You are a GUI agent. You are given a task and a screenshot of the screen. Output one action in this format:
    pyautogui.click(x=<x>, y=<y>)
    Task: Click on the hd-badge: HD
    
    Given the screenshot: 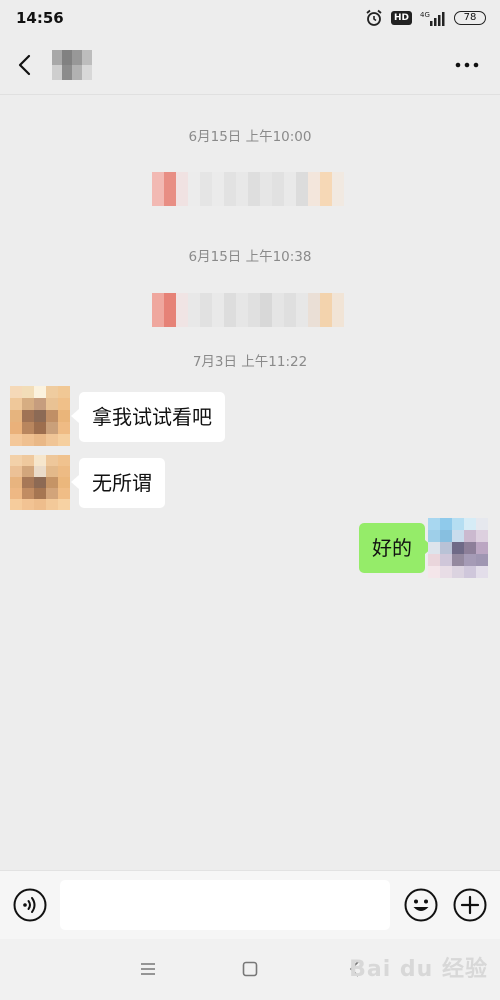 What is the action you would take?
    pyautogui.click(x=401, y=18)
    